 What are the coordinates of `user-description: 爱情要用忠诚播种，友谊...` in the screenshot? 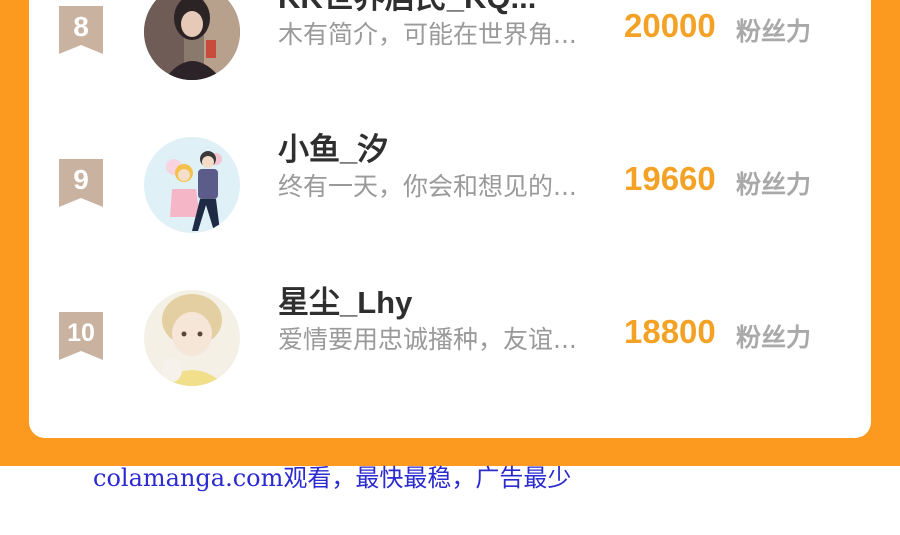 It's located at (427, 339).